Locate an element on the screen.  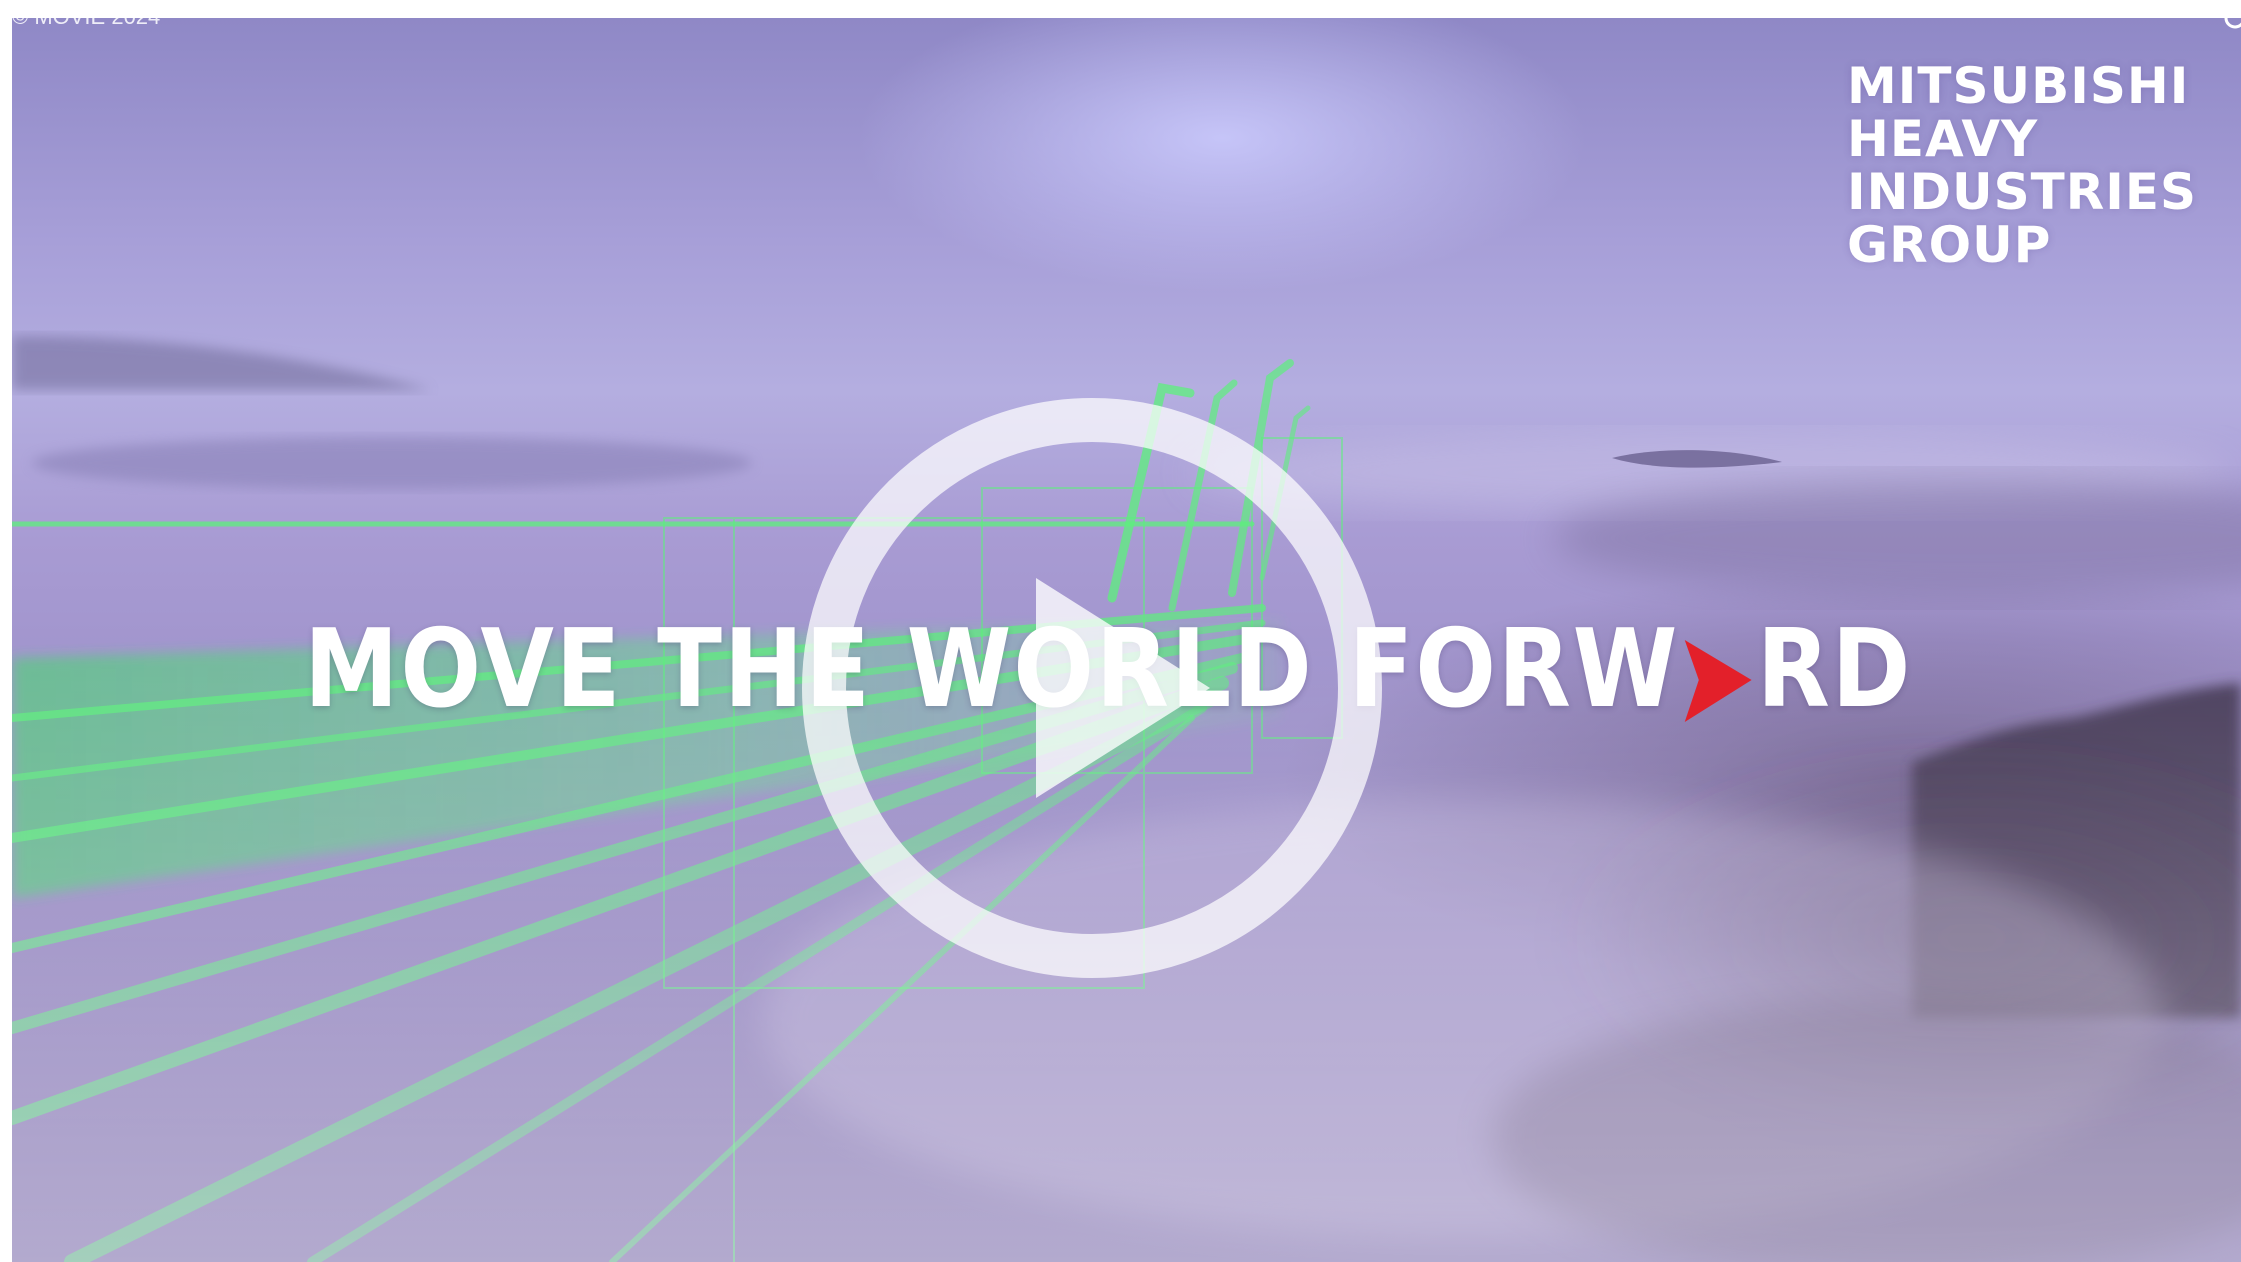
headline-text-end: RD is located at coordinates (1834, 669).